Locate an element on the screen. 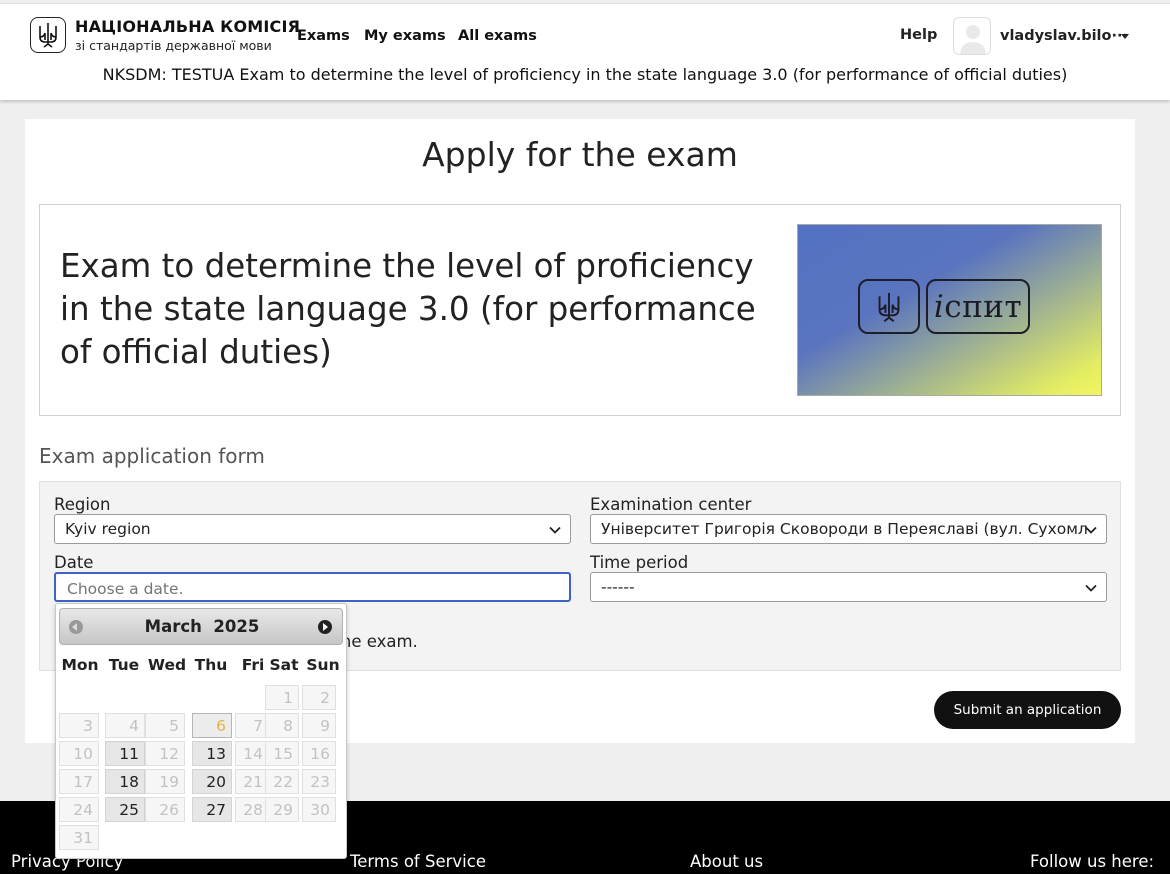 The width and height of the screenshot is (1170, 874). footer-terms-link: Terms of Service is located at coordinates (418, 861).